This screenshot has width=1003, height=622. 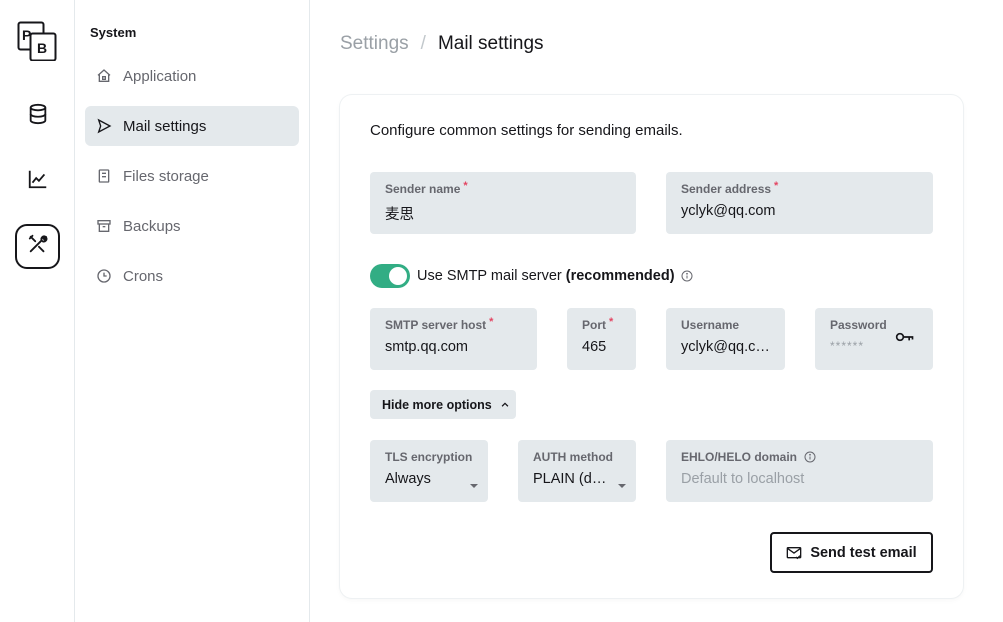 I want to click on toggle-knob, so click(x=398, y=276).